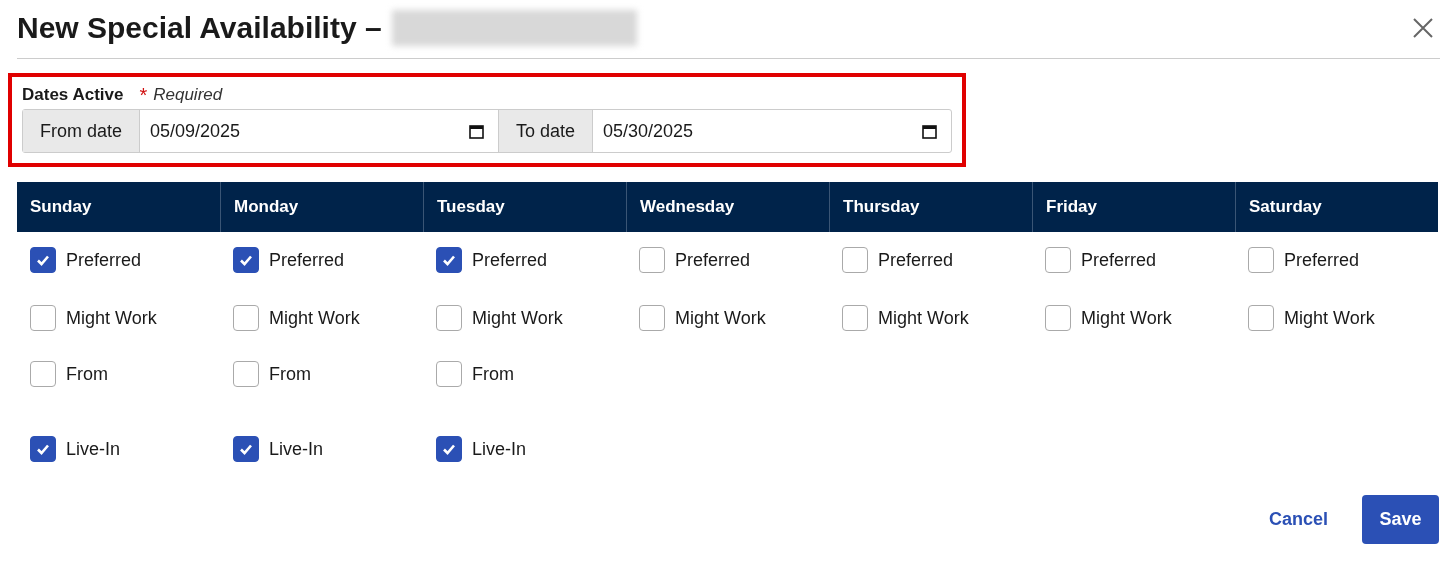 This screenshot has width=1448, height=563. Describe the element at coordinates (930, 207) in the screenshot. I see `column-header: Thursday` at that location.